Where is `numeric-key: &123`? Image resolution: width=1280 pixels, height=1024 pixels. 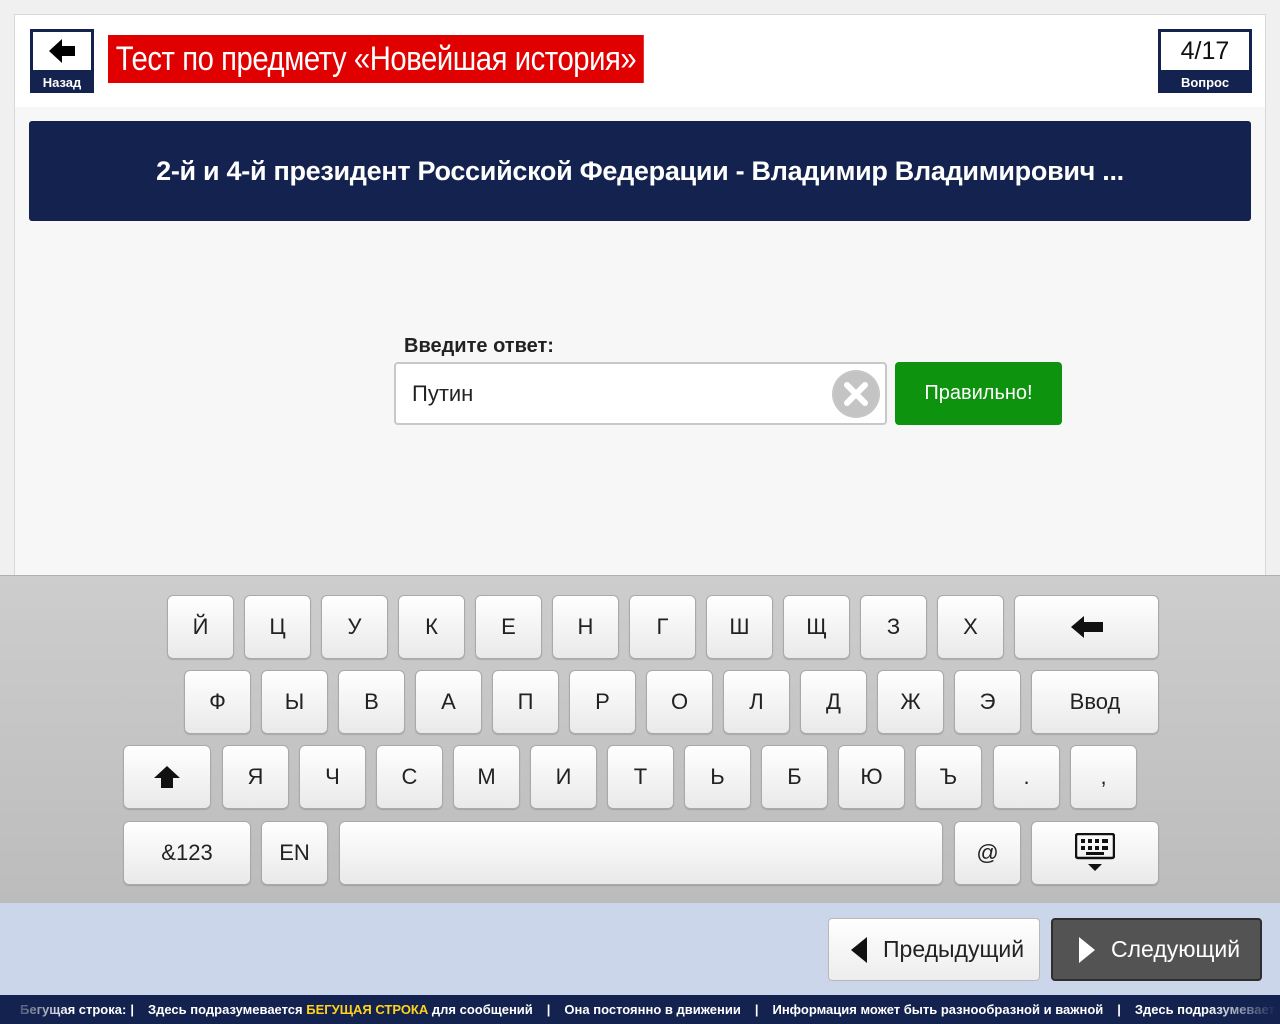 numeric-key: &123 is located at coordinates (187, 853).